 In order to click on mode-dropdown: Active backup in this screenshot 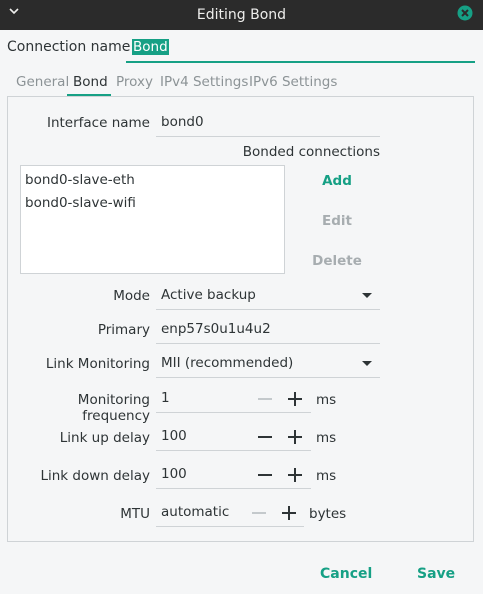, I will do `click(268, 296)`.